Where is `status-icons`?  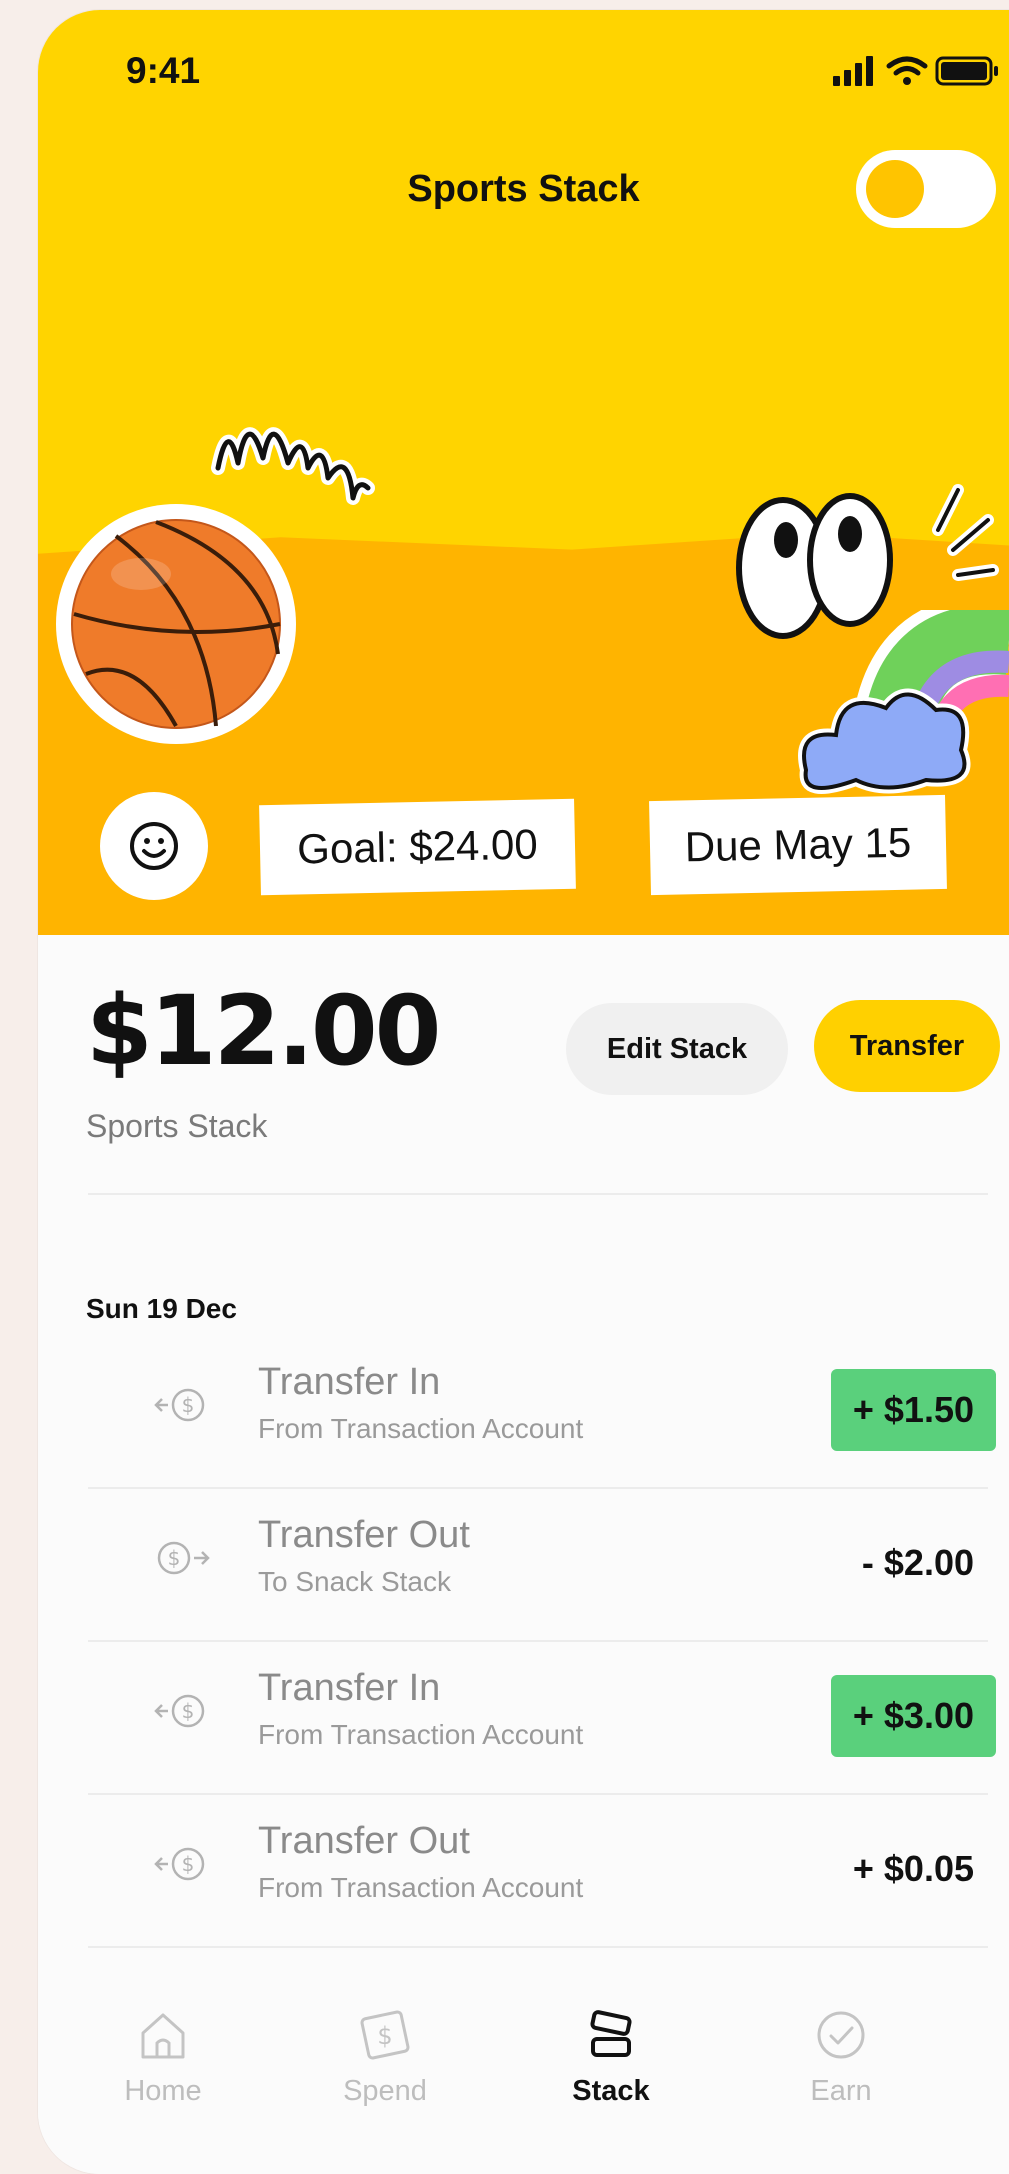
status-icons is located at coordinates (915, 71).